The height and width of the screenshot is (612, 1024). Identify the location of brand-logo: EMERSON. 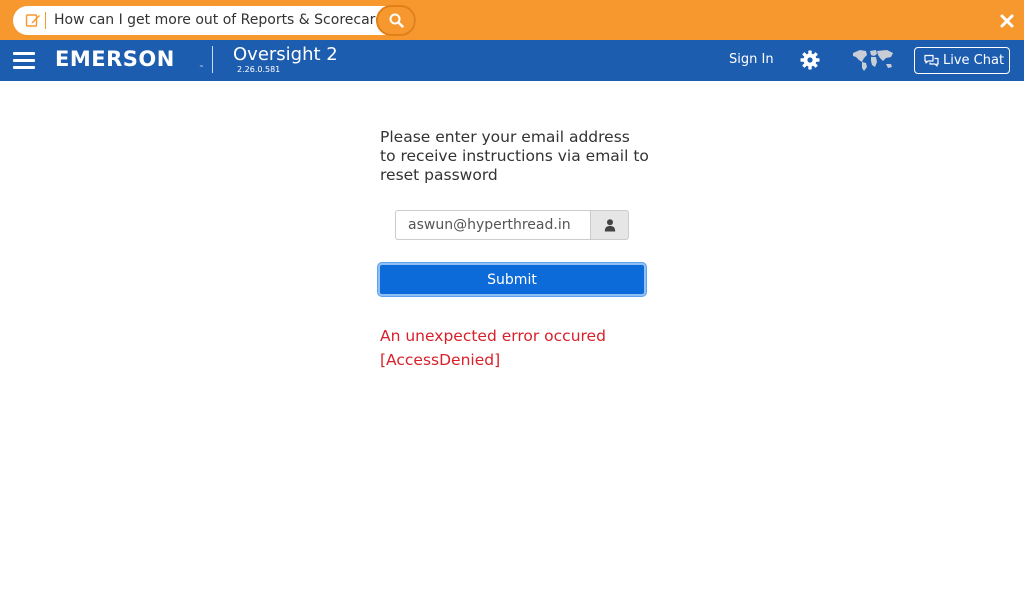
(115, 59).